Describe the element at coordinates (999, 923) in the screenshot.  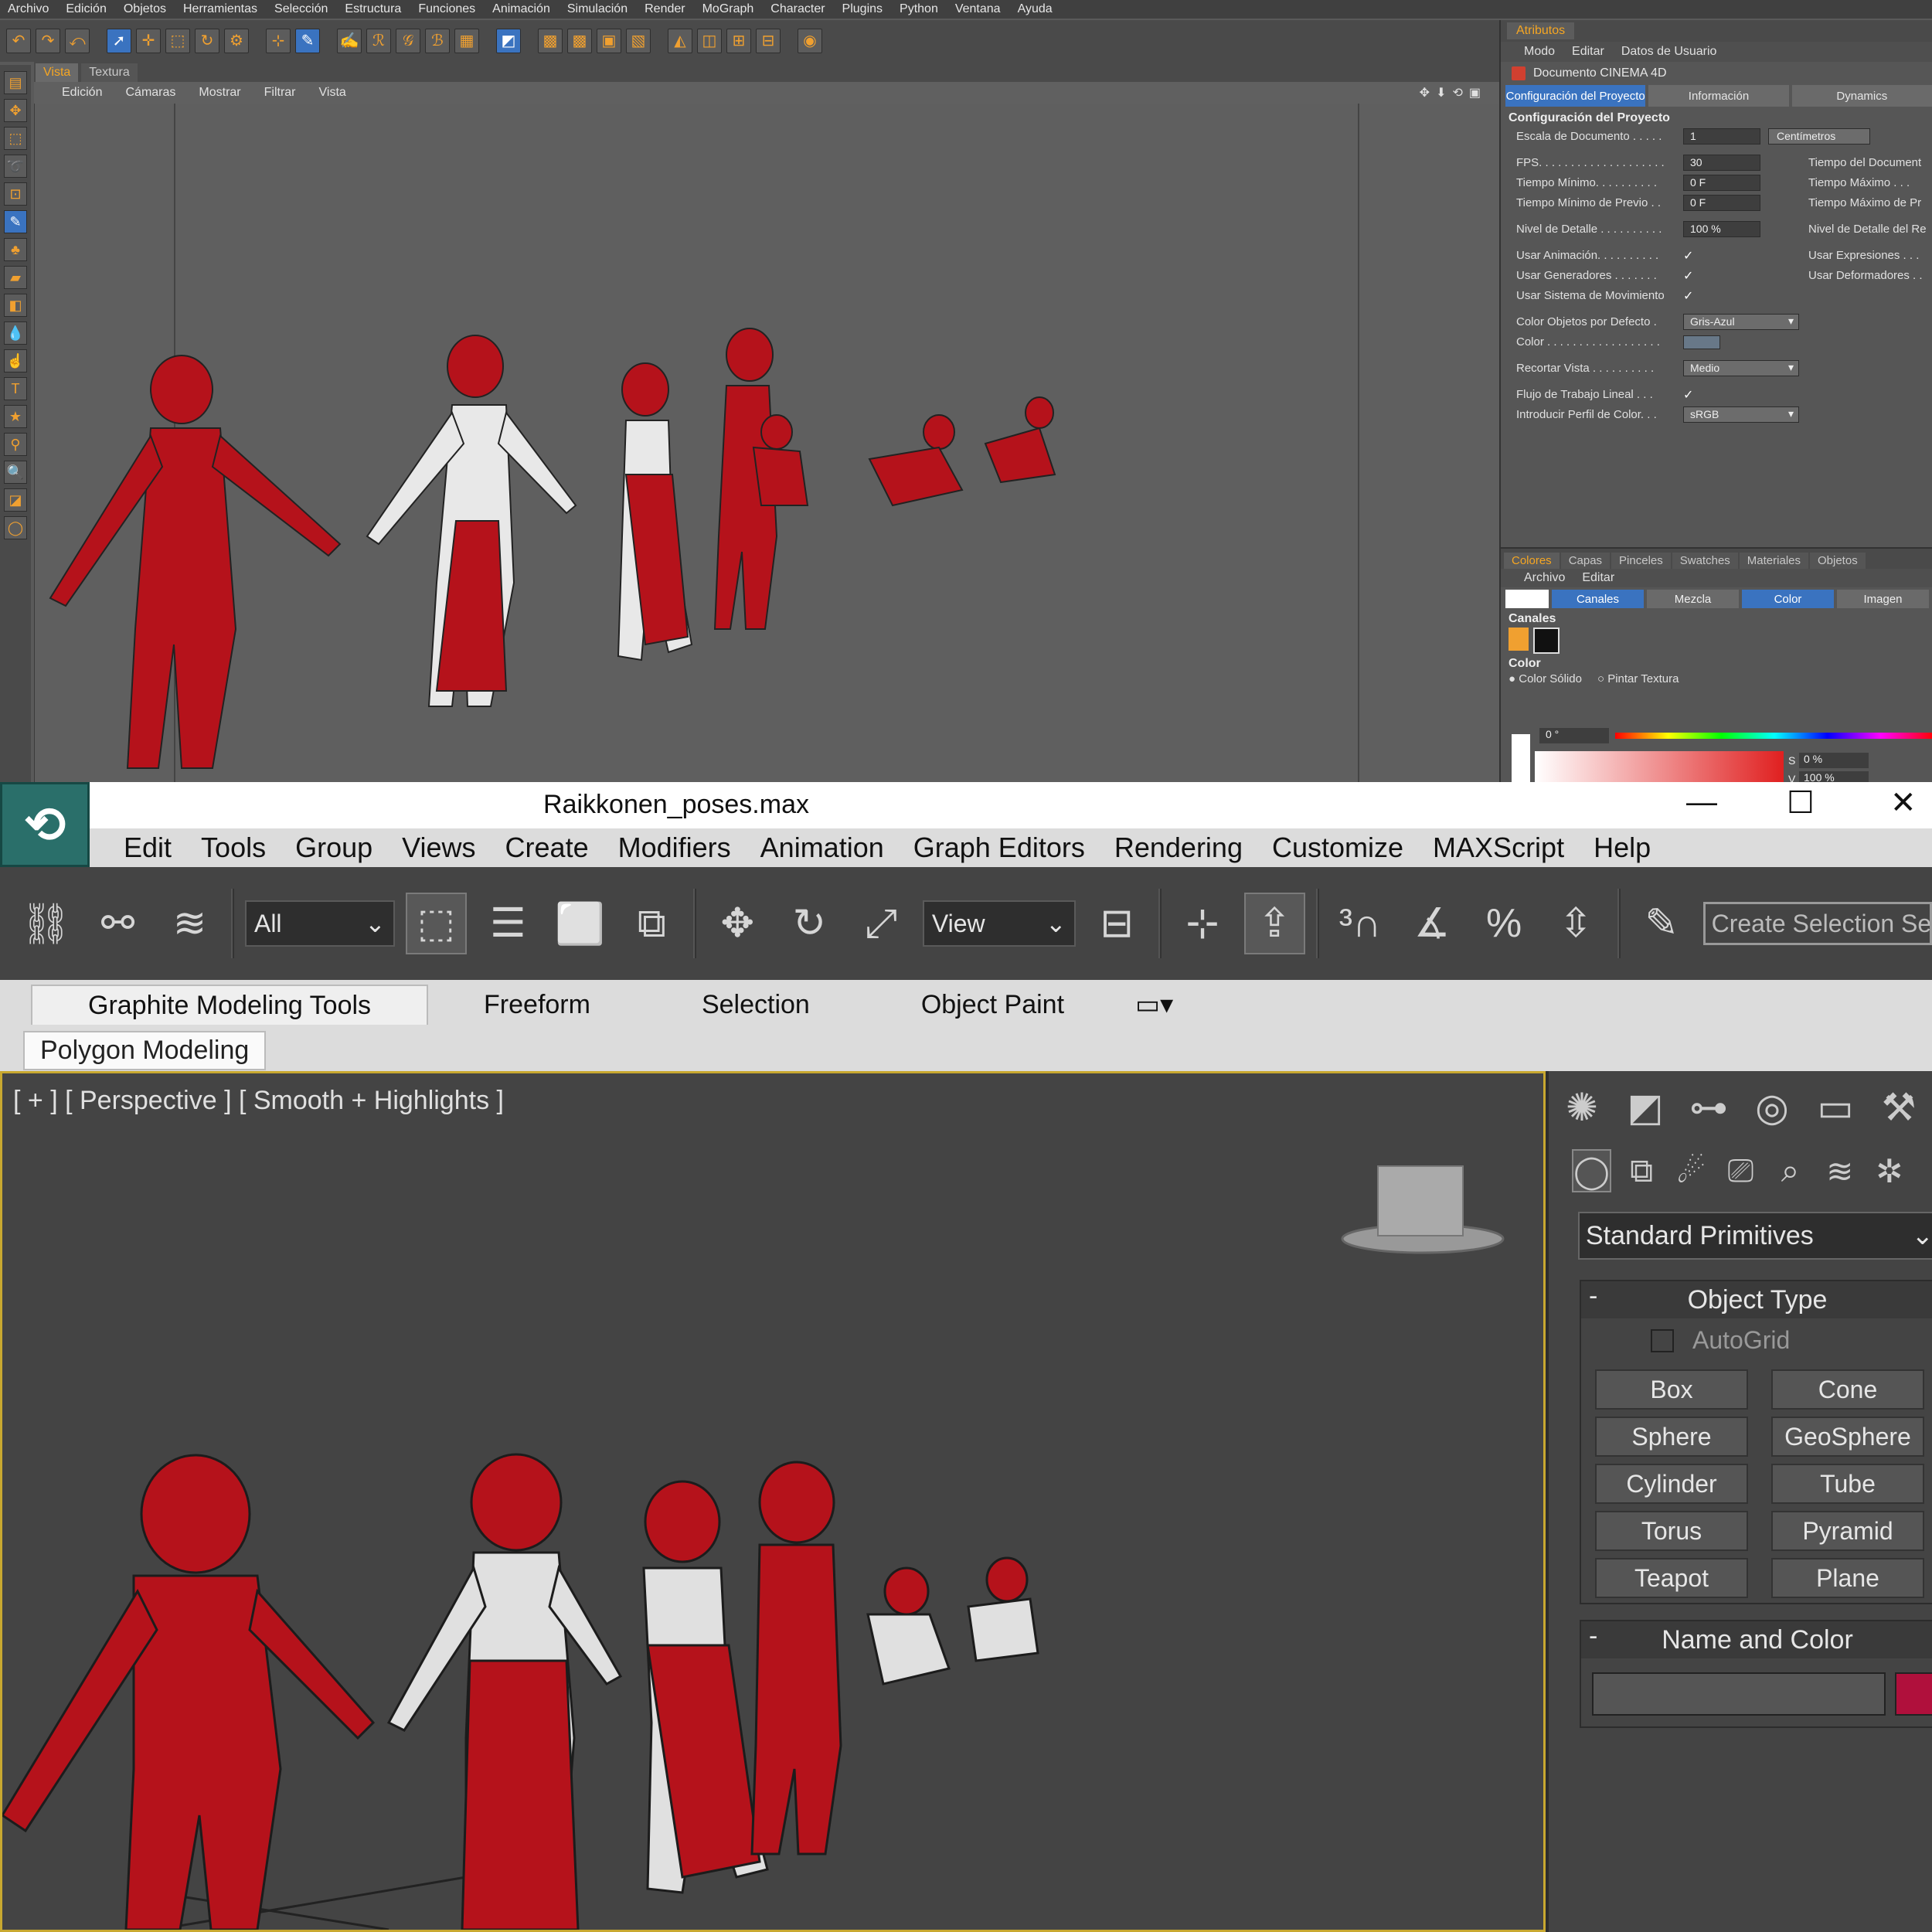
I see `ref-coord-dropdown: View ⌄` at that location.